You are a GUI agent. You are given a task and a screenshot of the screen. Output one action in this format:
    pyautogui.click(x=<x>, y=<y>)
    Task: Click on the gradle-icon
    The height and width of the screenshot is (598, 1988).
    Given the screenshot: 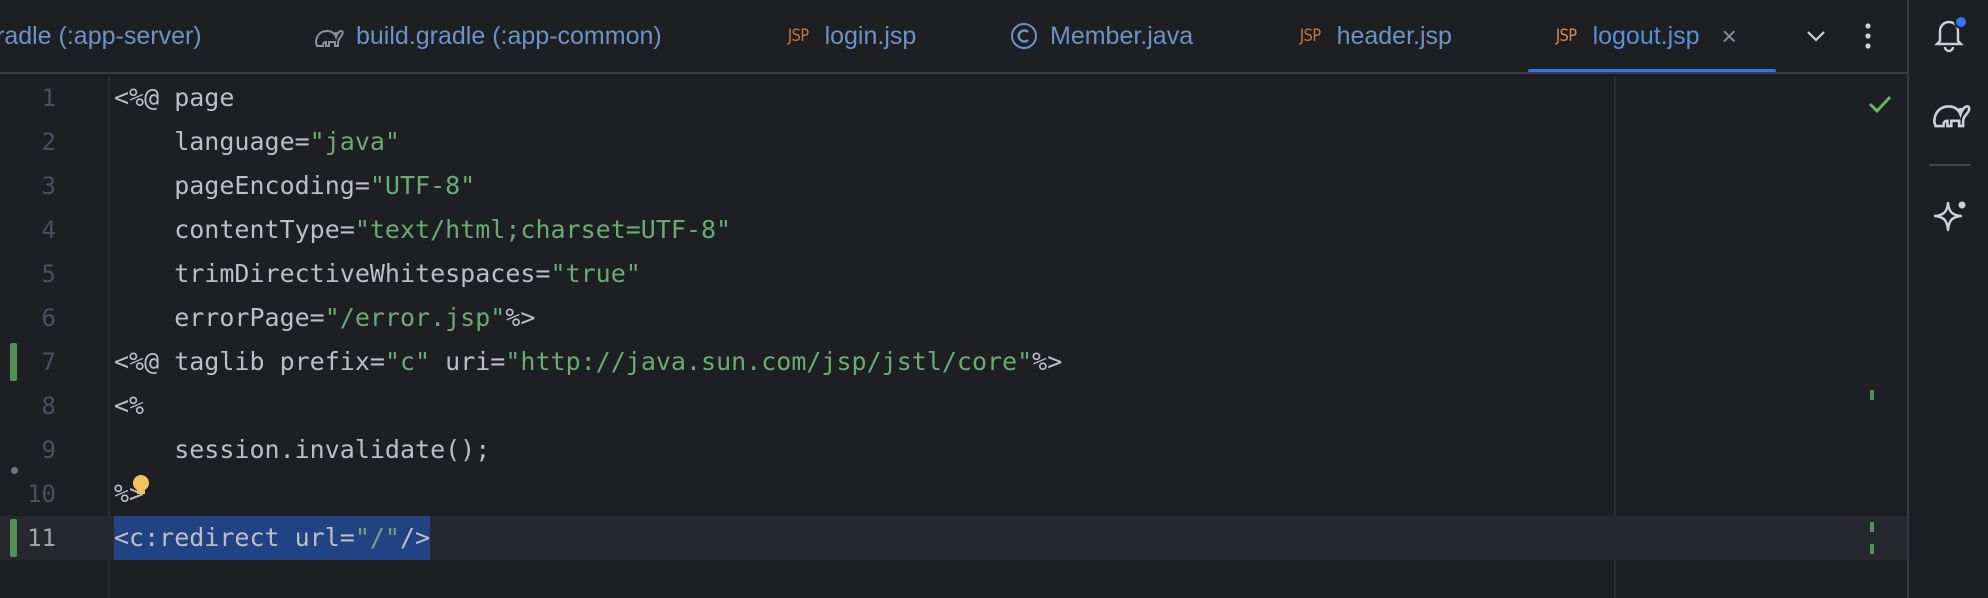 What is the action you would take?
    pyautogui.click(x=1950, y=113)
    